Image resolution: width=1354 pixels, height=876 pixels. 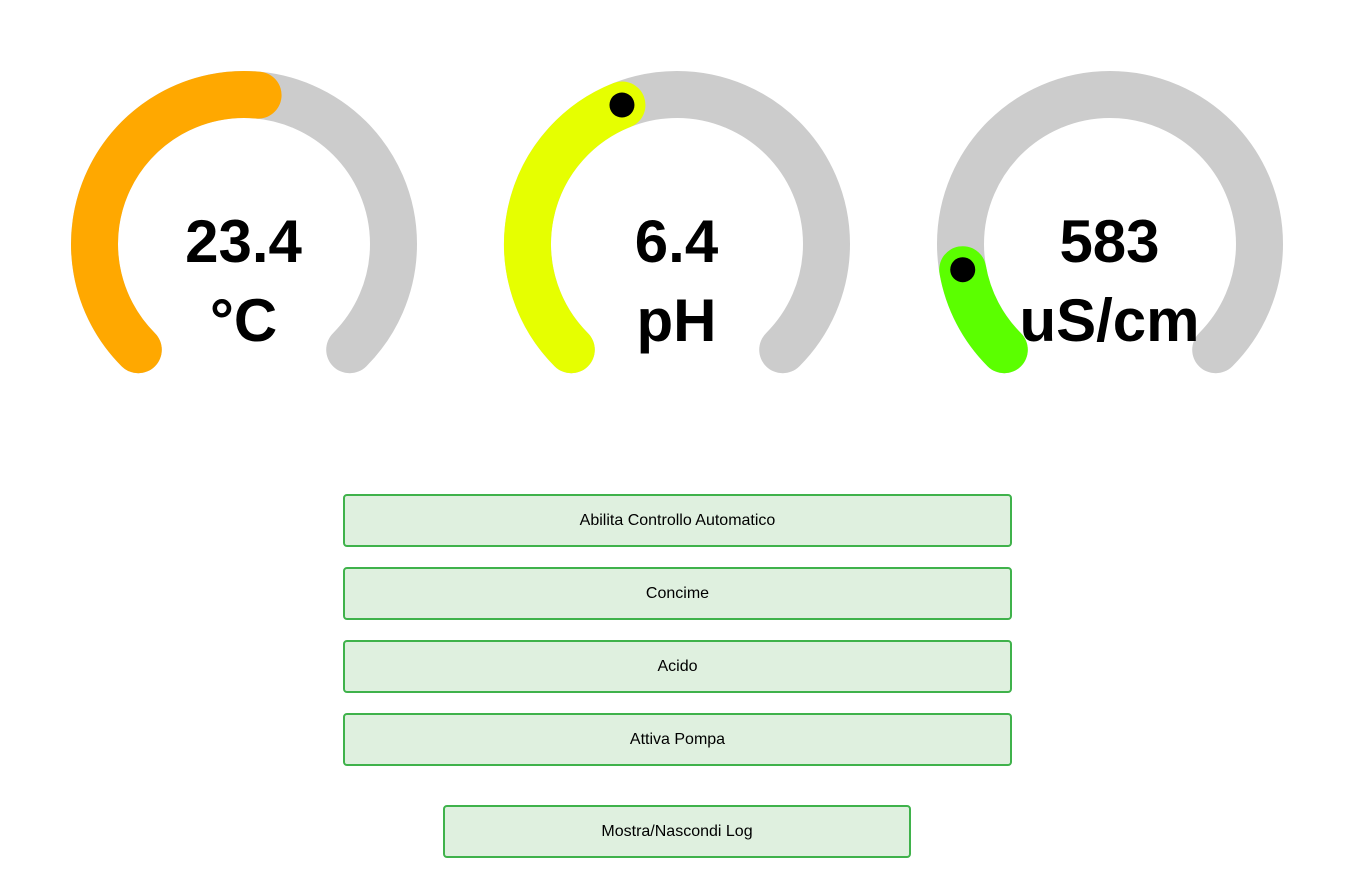 I want to click on ph-unit: pH, so click(x=676, y=320).